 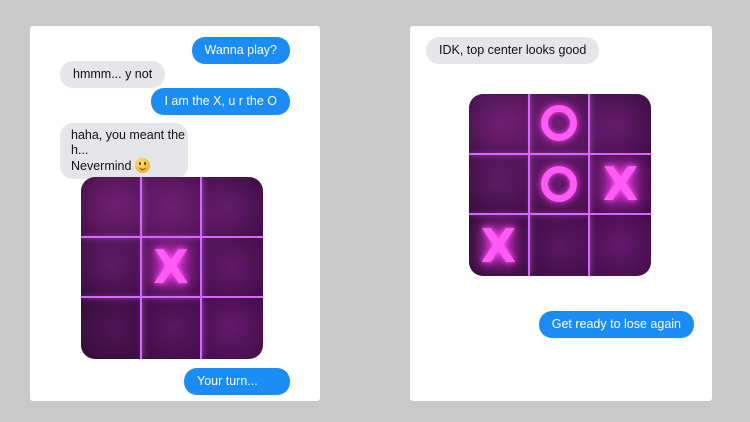 I want to click on message-sent: Wanna play?, so click(x=240, y=50).